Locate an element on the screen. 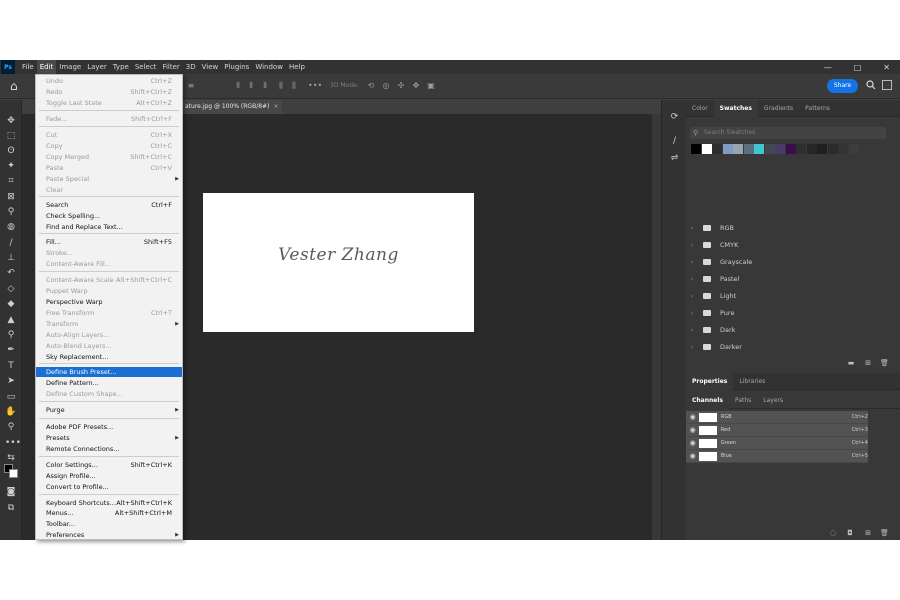 This screenshot has width=900, height=600. home-icon: ⌂ is located at coordinates (16, 86).